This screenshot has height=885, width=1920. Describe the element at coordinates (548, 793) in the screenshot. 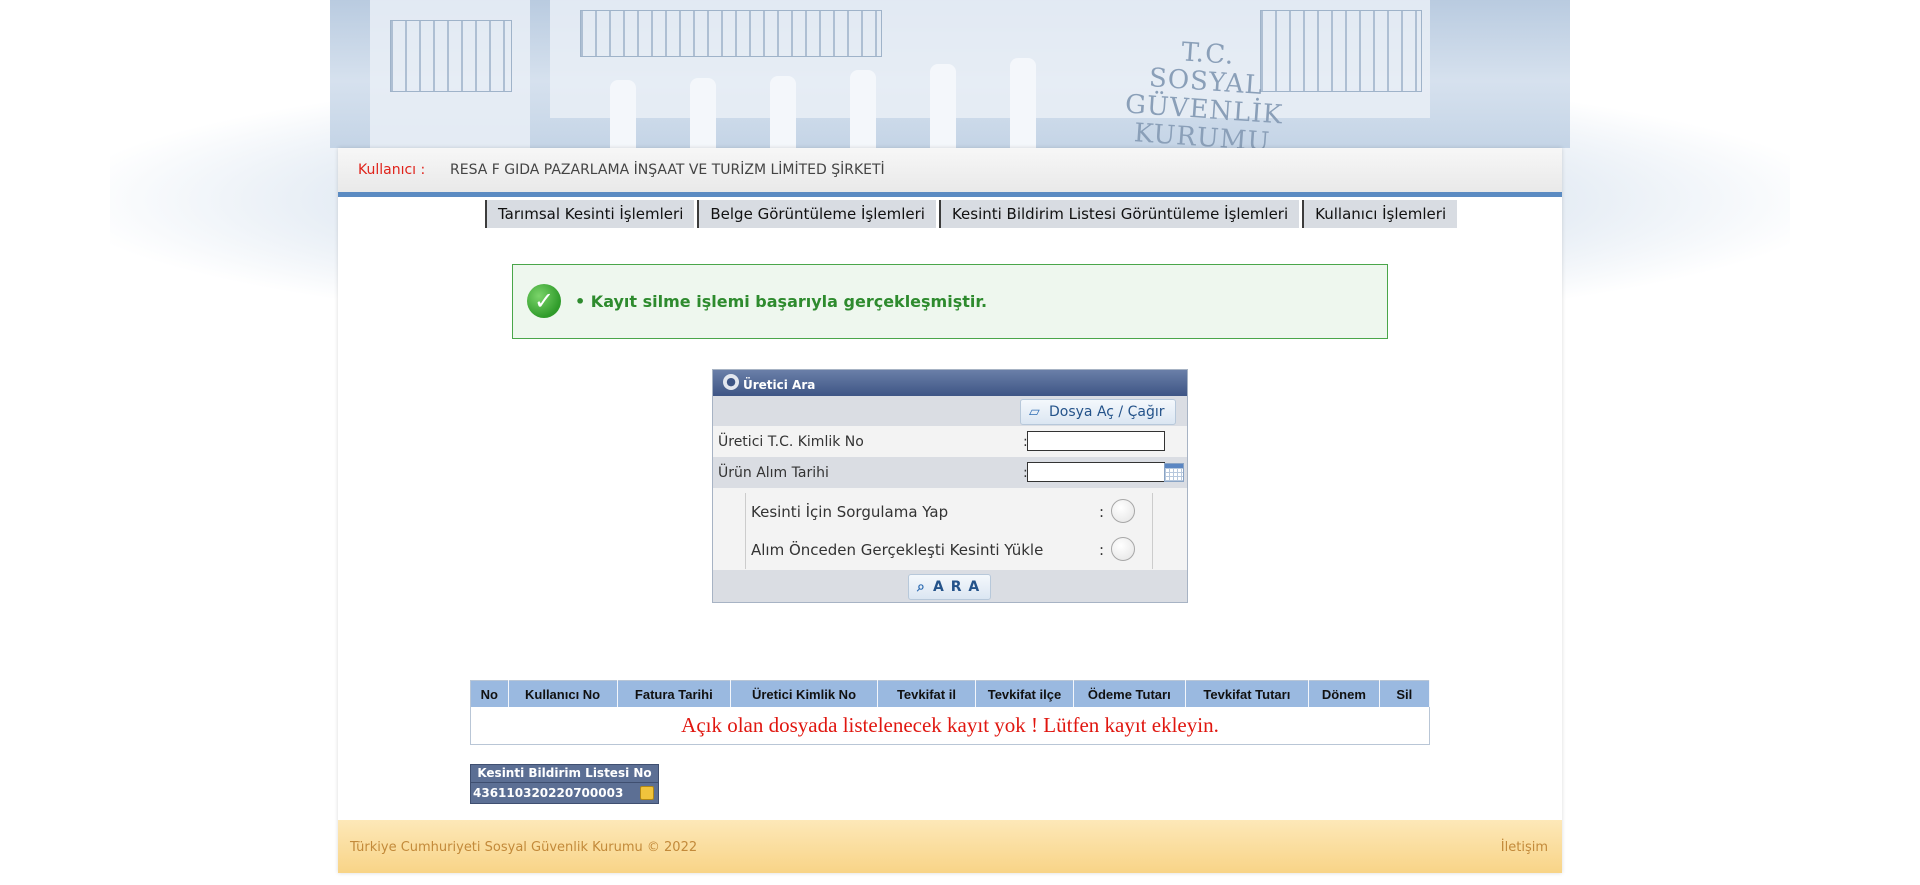

I see `list-number-value: 436110320220700003` at that location.